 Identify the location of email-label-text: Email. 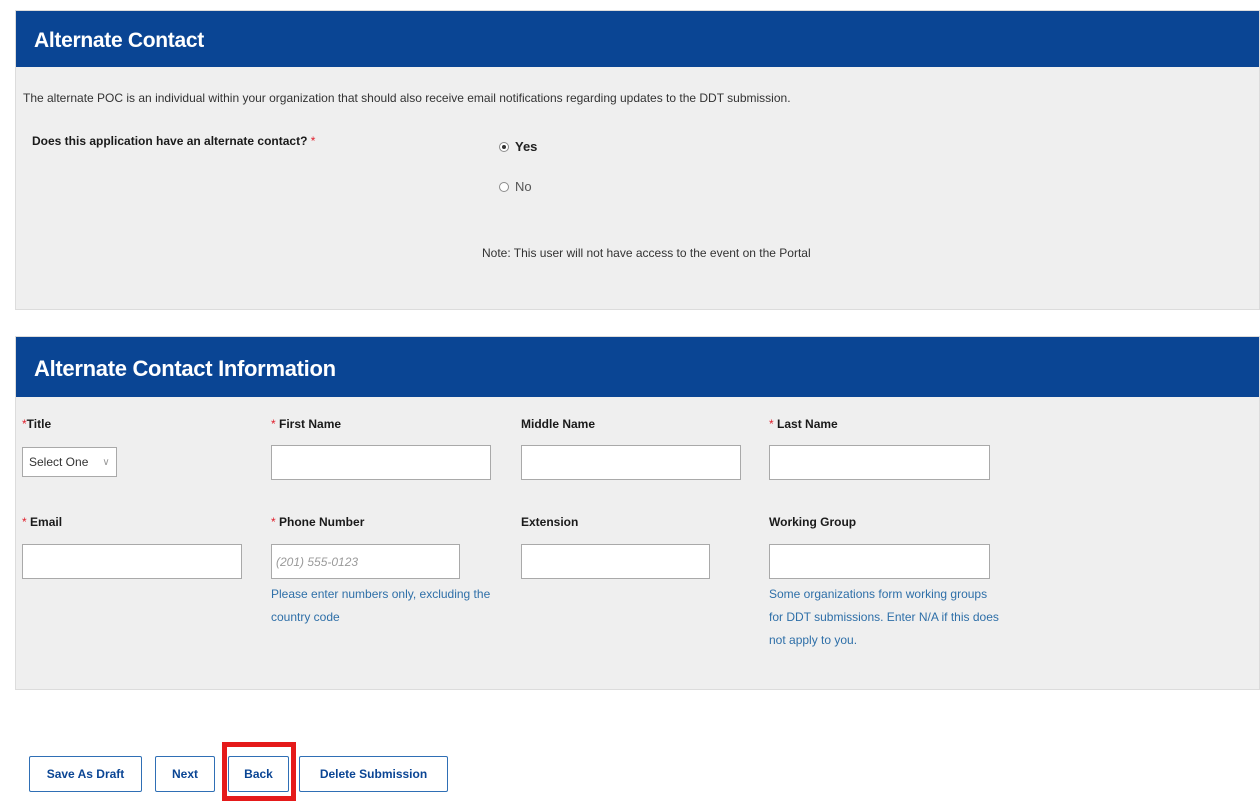
(46, 522).